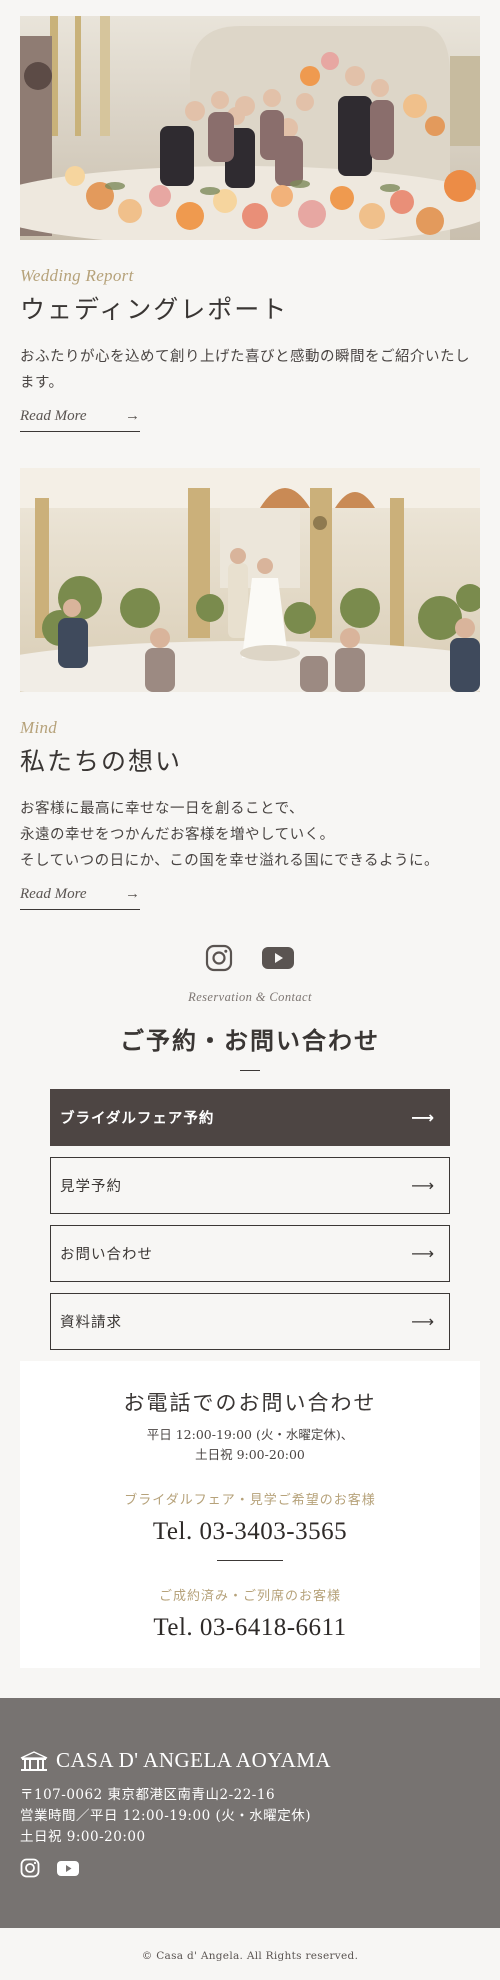  What do you see at coordinates (250, 1532) in the screenshot?
I see `phone-number-bridal-fair: Tel. 03-3403-3565` at bounding box center [250, 1532].